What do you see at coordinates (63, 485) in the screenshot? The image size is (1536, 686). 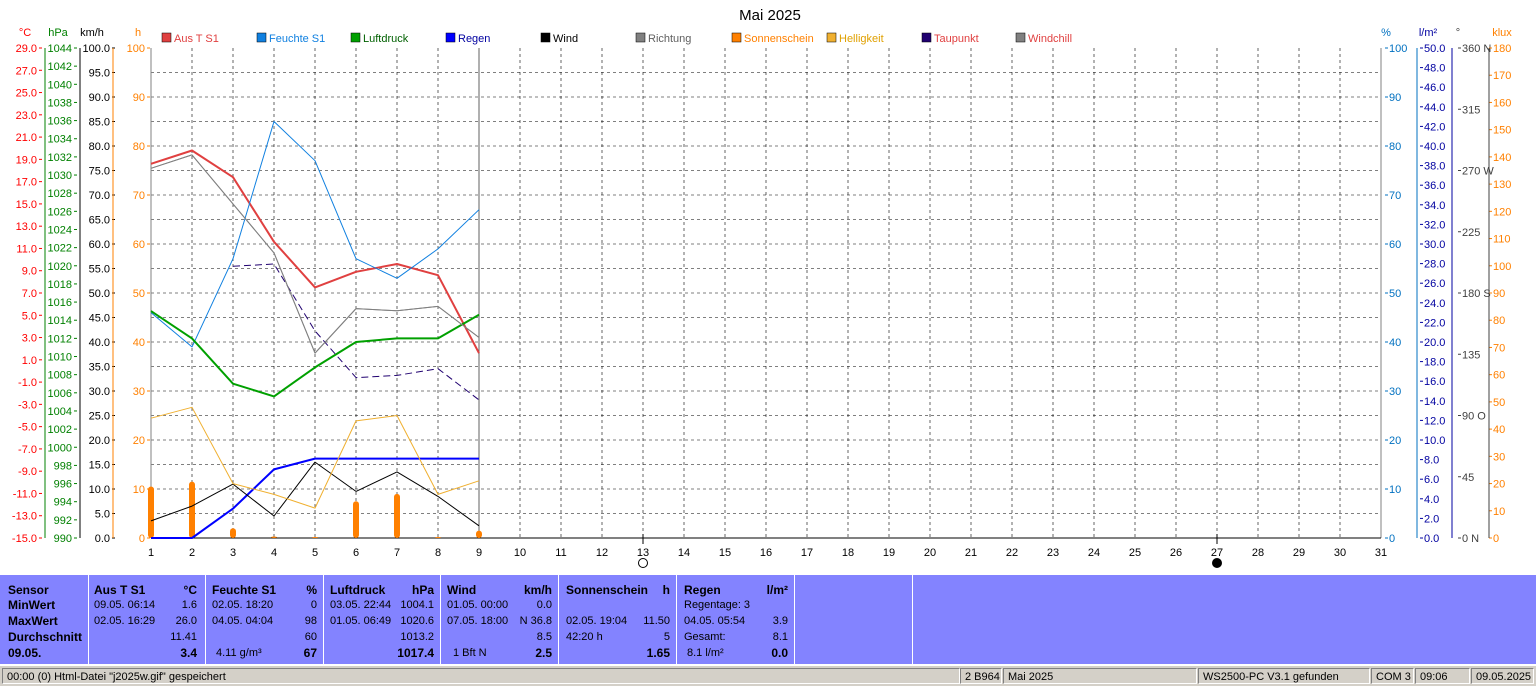 I see `pressure-tick-label: 996` at bounding box center [63, 485].